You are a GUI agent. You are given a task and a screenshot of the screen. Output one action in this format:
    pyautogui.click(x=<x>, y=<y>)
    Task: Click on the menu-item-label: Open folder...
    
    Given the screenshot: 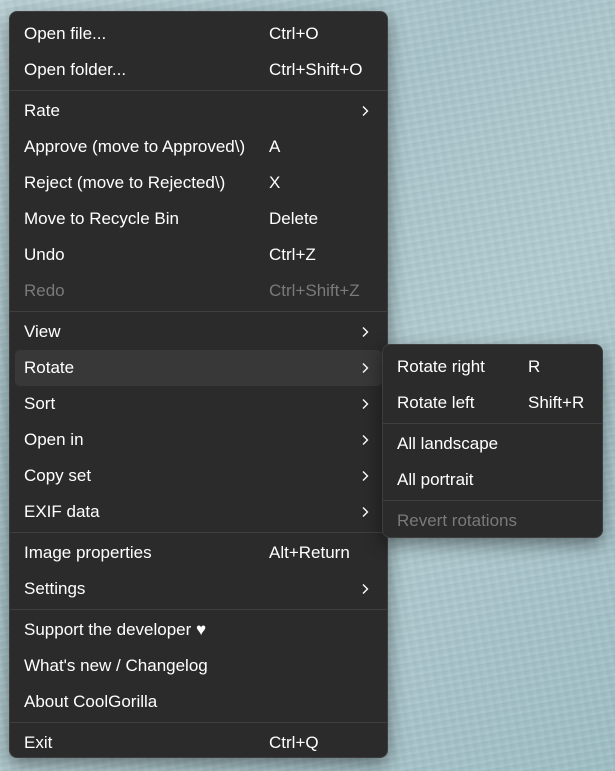 What is the action you would take?
    pyautogui.click(x=75, y=69)
    